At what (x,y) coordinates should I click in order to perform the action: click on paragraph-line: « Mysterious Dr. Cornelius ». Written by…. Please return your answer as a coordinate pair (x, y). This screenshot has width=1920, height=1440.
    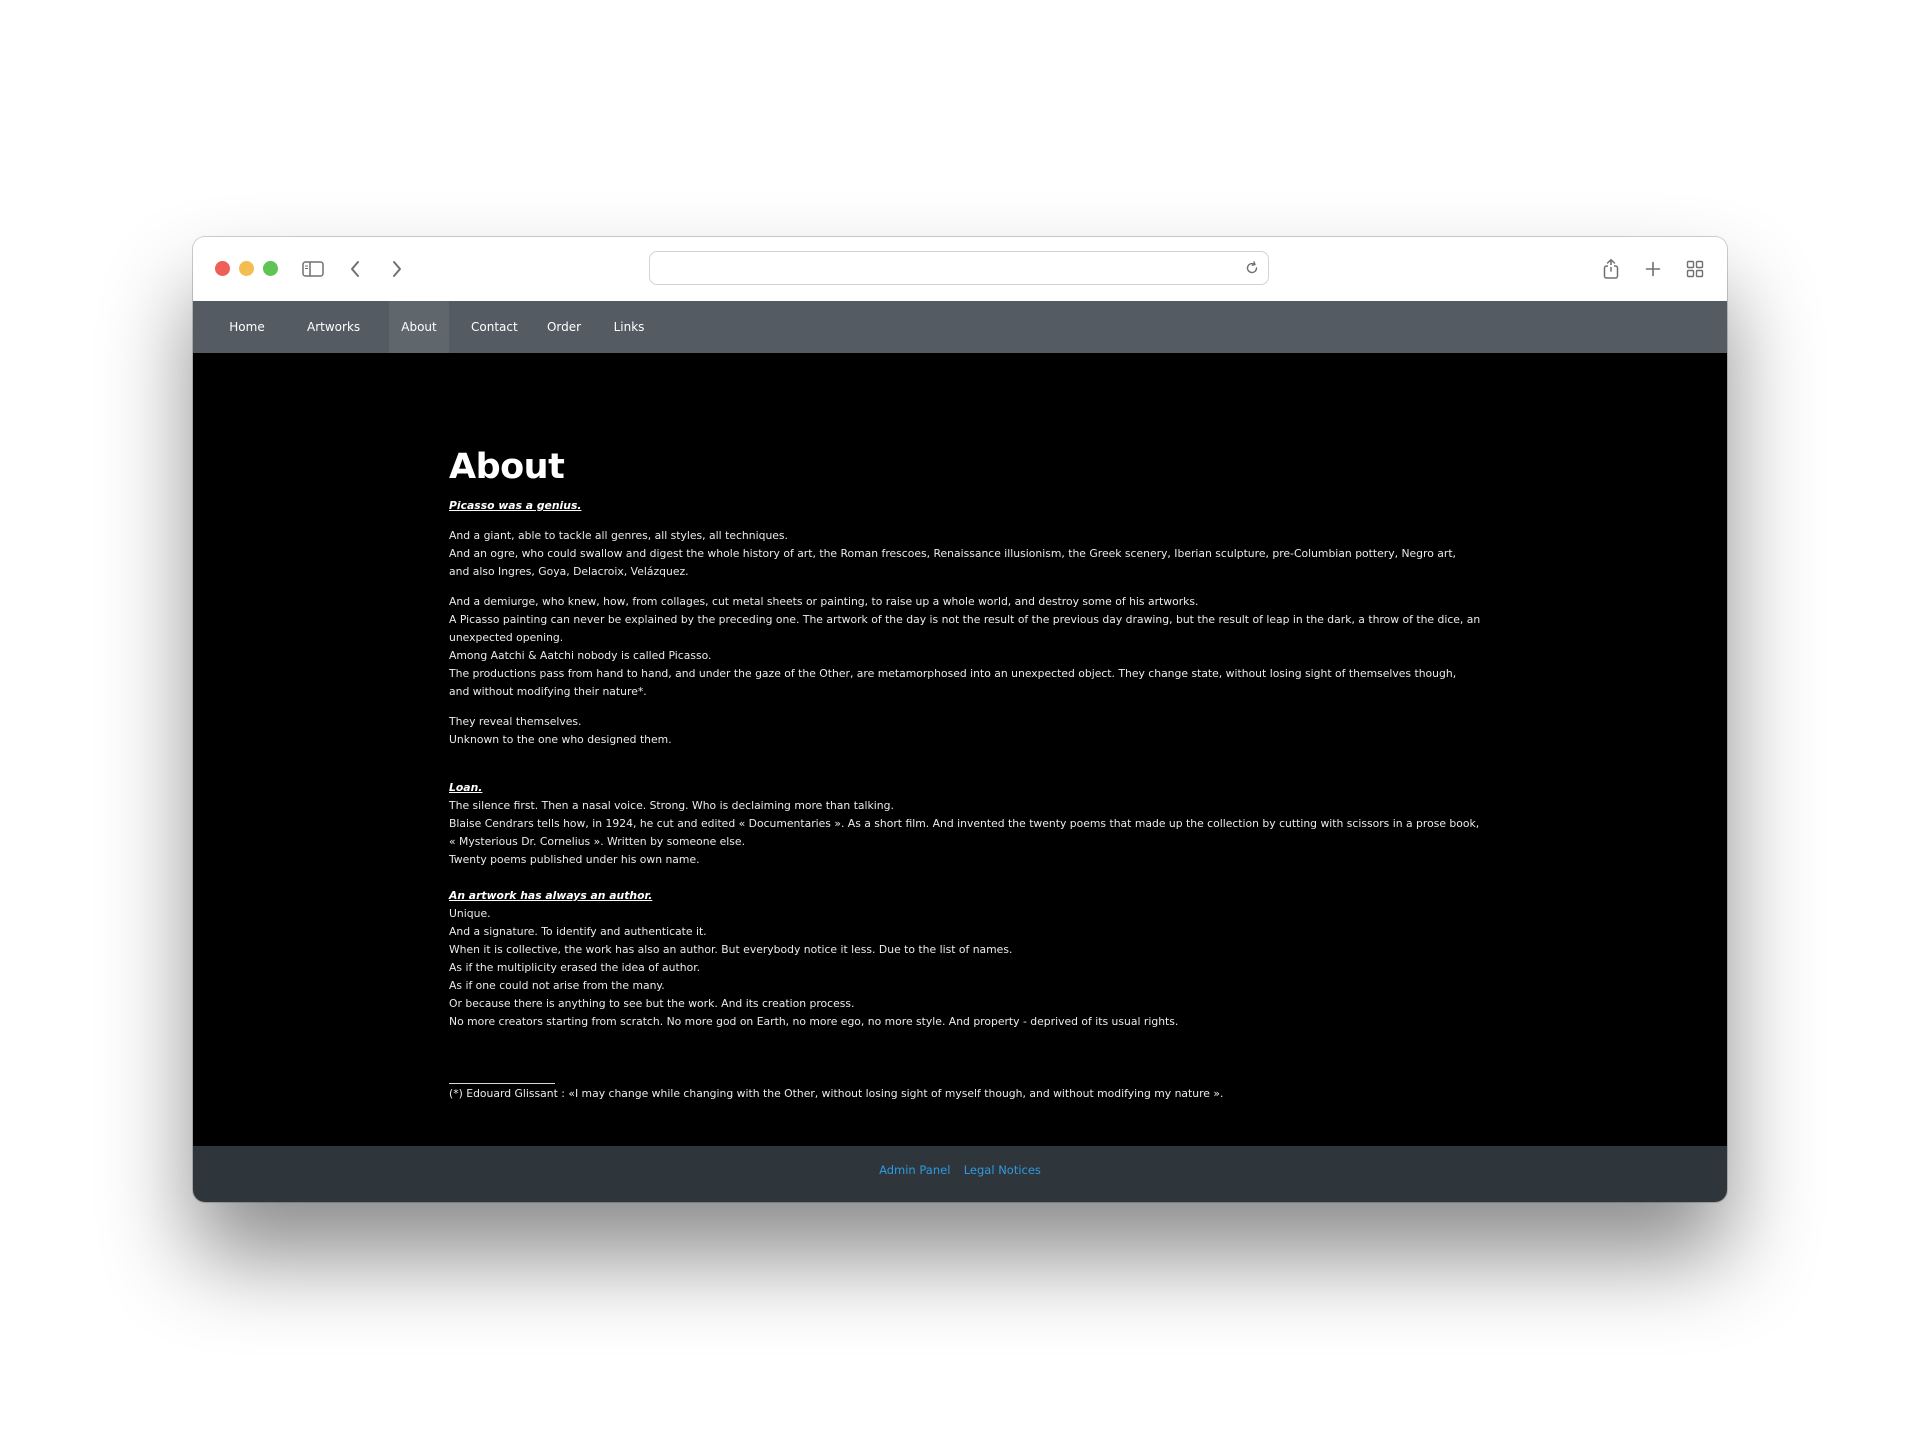
    Looking at the image, I should click on (597, 841).